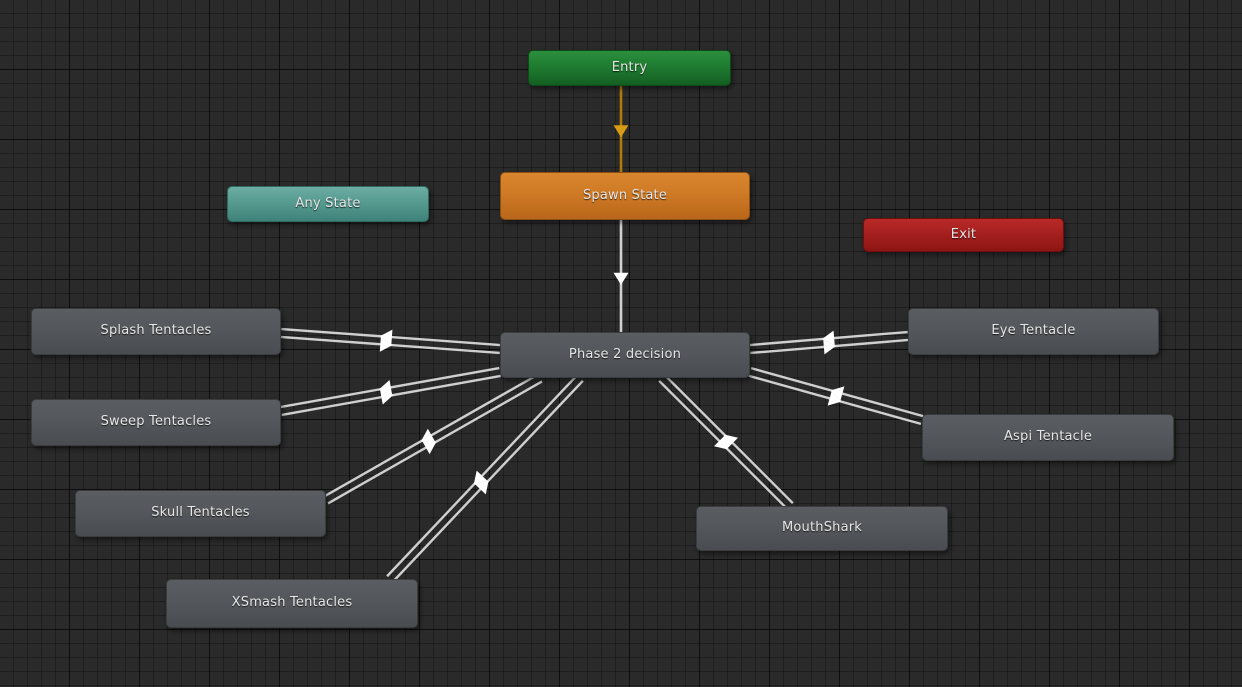  I want to click on transition-phase2-eye, so click(829, 342).